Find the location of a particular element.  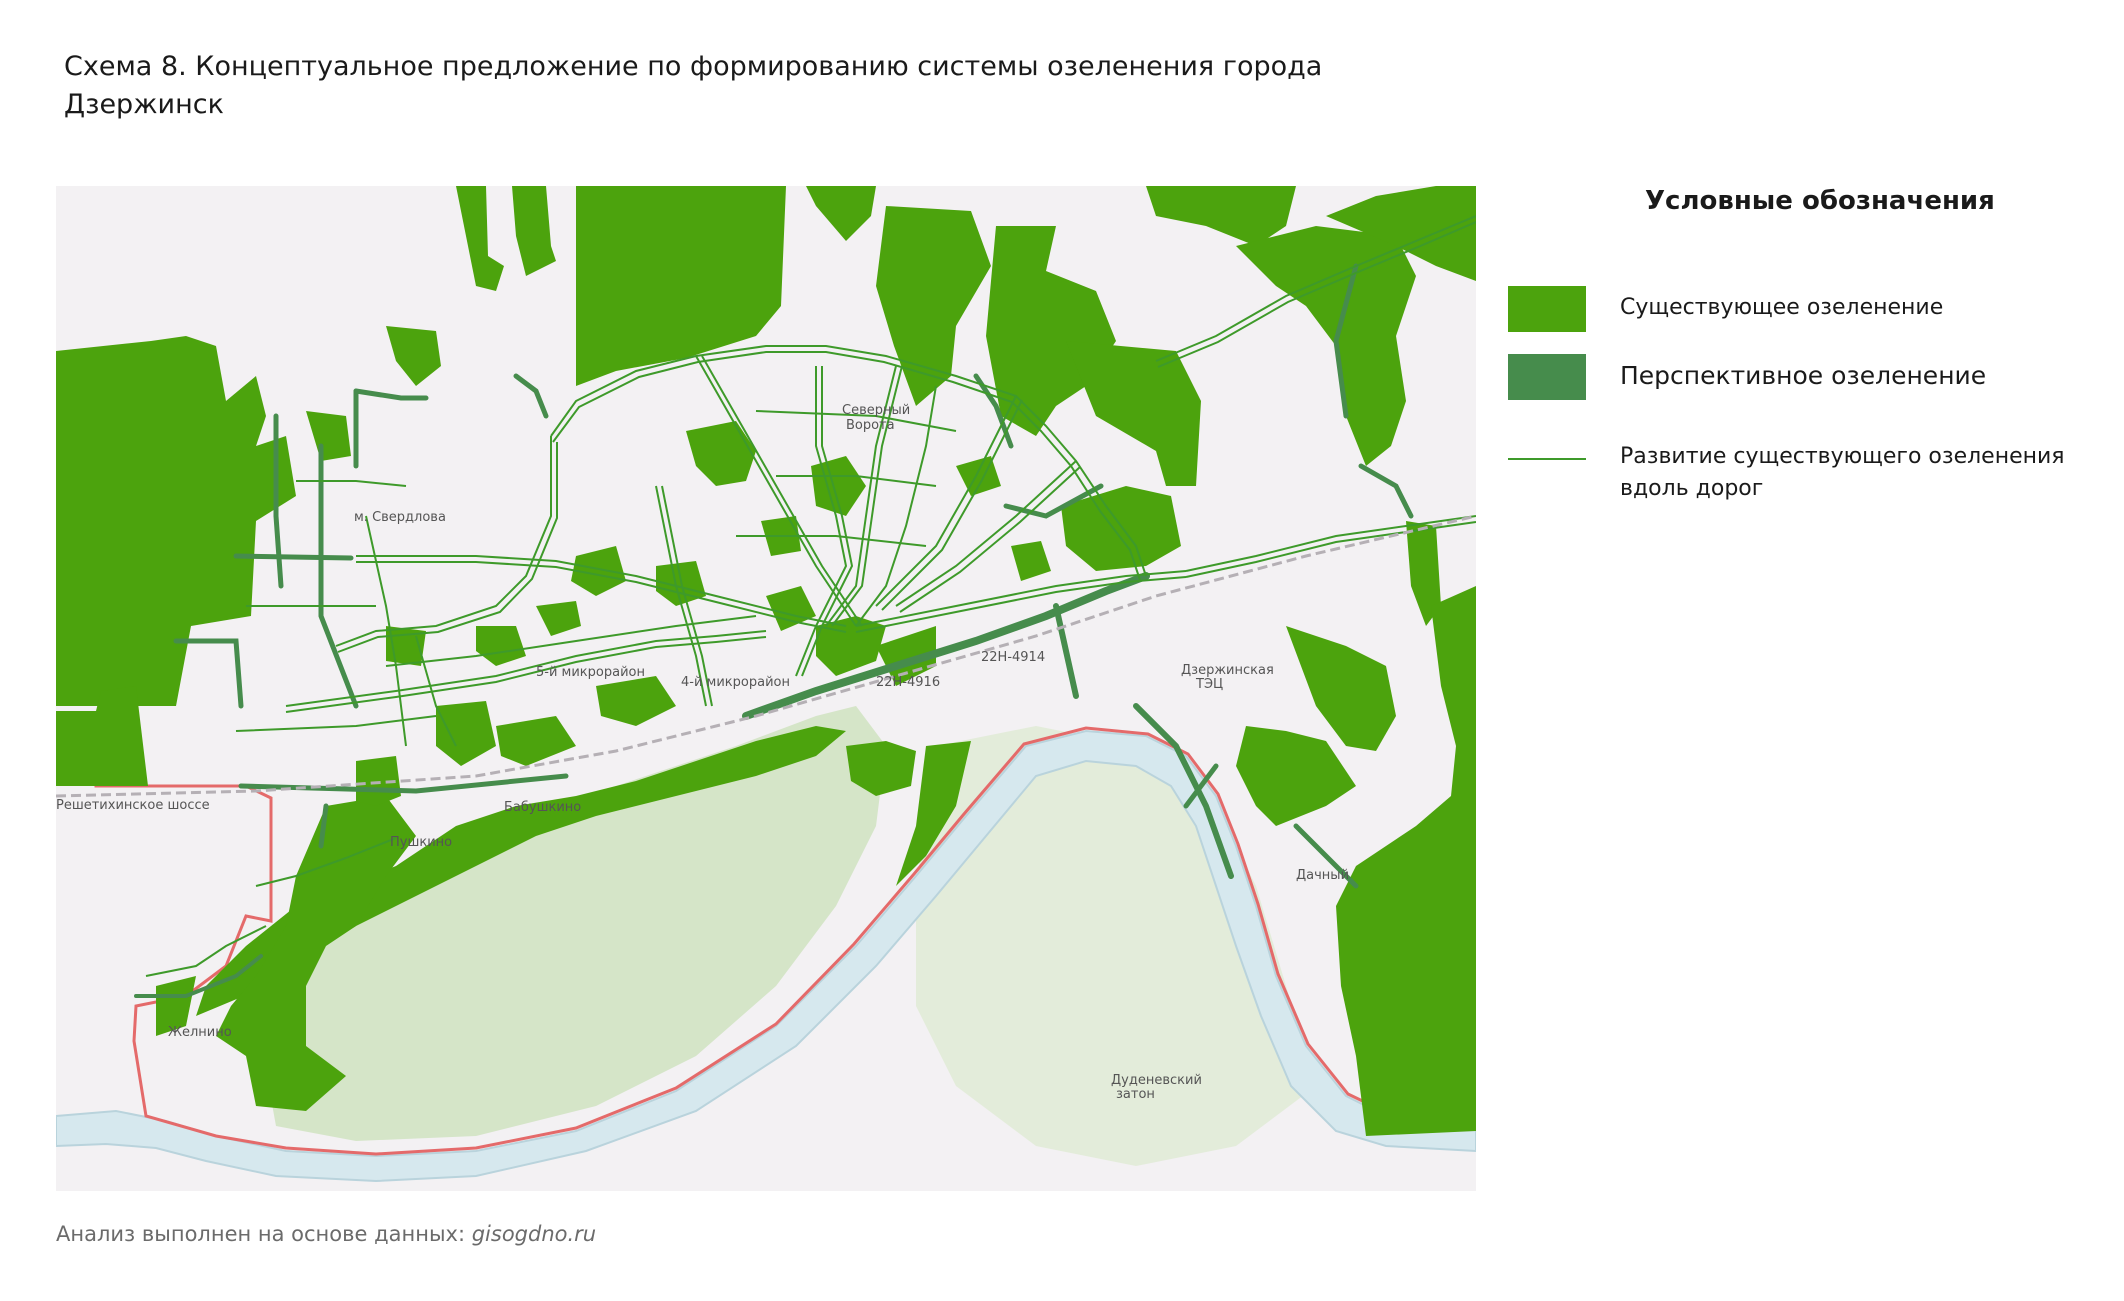

footer-source-link: gisogdno.ru is located at coordinates (534, 1234).